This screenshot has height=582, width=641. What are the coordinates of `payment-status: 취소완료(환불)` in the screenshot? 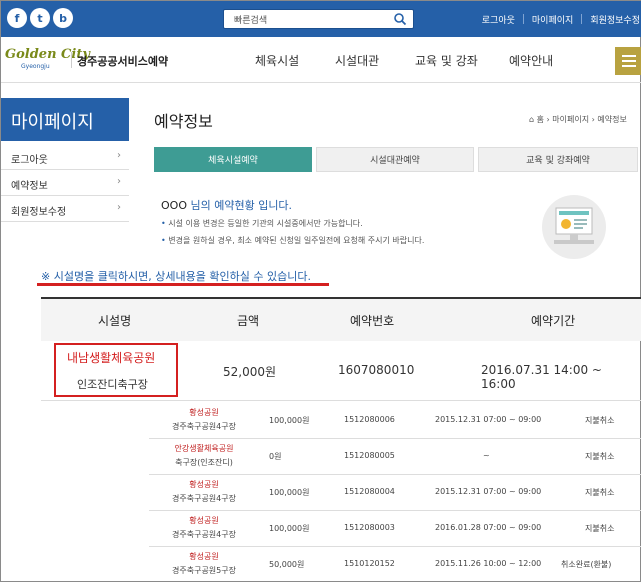 It's located at (586, 564).